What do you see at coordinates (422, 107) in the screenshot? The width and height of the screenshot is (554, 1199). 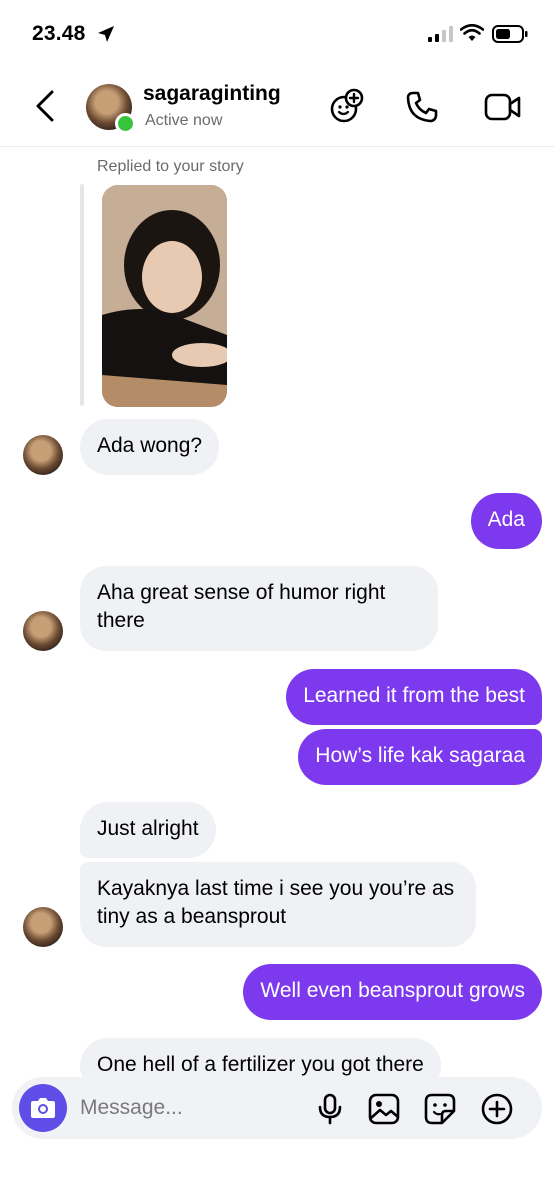 I see `phone-icon` at bounding box center [422, 107].